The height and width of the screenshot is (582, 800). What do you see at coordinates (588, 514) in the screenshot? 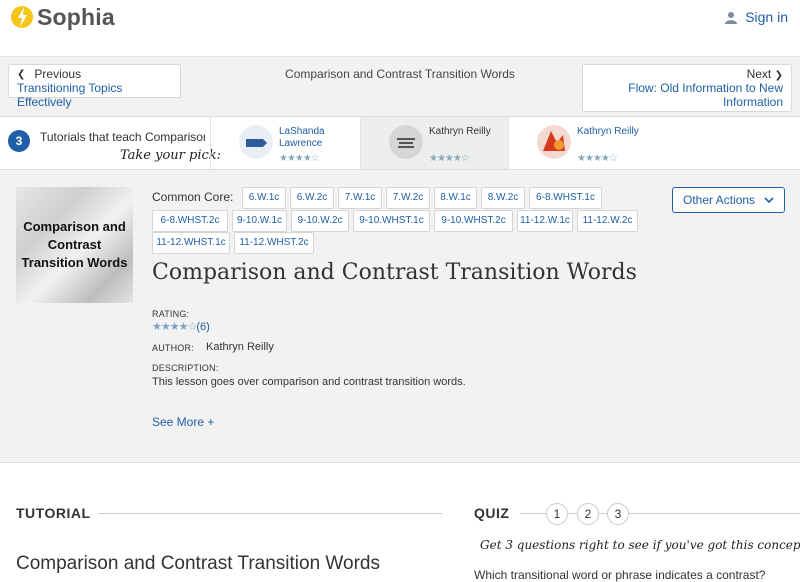
I see `quiz-question-2: 2` at bounding box center [588, 514].